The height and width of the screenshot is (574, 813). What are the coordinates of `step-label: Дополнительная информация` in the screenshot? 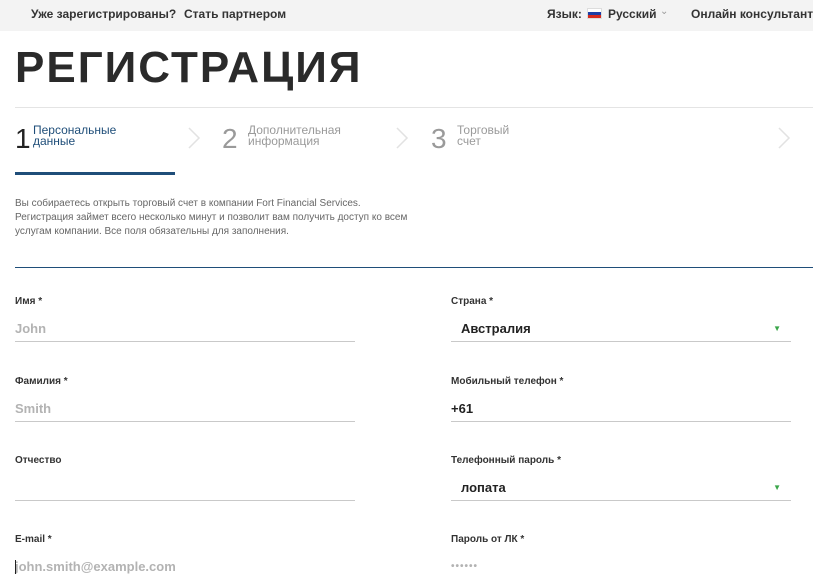 It's located at (294, 135).